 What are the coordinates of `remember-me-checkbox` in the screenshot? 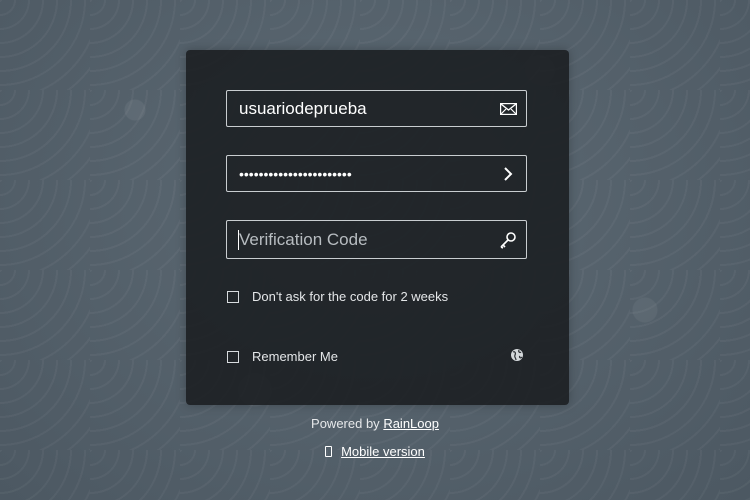 It's located at (233, 356).